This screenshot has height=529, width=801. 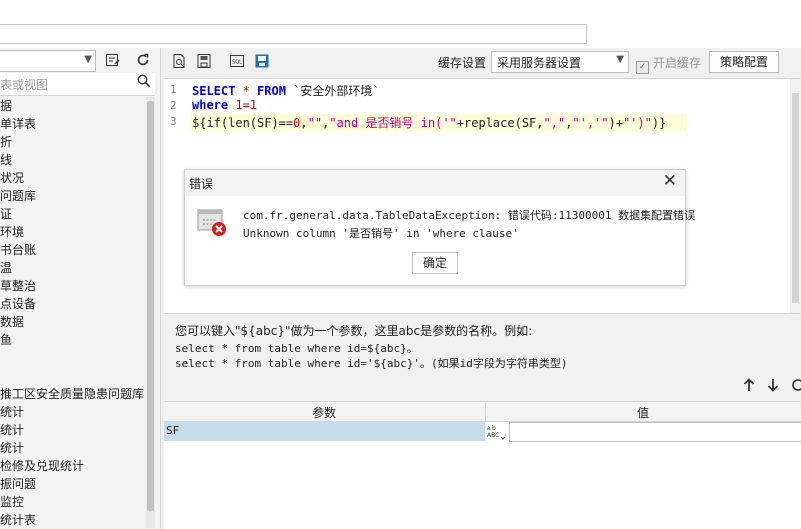 I want to click on line-number: 1, so click(x=173, y=89).